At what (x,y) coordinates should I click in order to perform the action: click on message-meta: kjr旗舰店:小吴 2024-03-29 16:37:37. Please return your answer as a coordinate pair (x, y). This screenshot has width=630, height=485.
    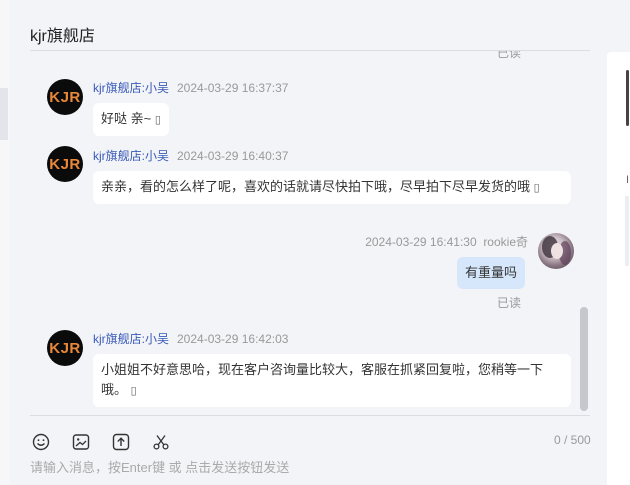
    Looking at the image, I should click on (190, 87).